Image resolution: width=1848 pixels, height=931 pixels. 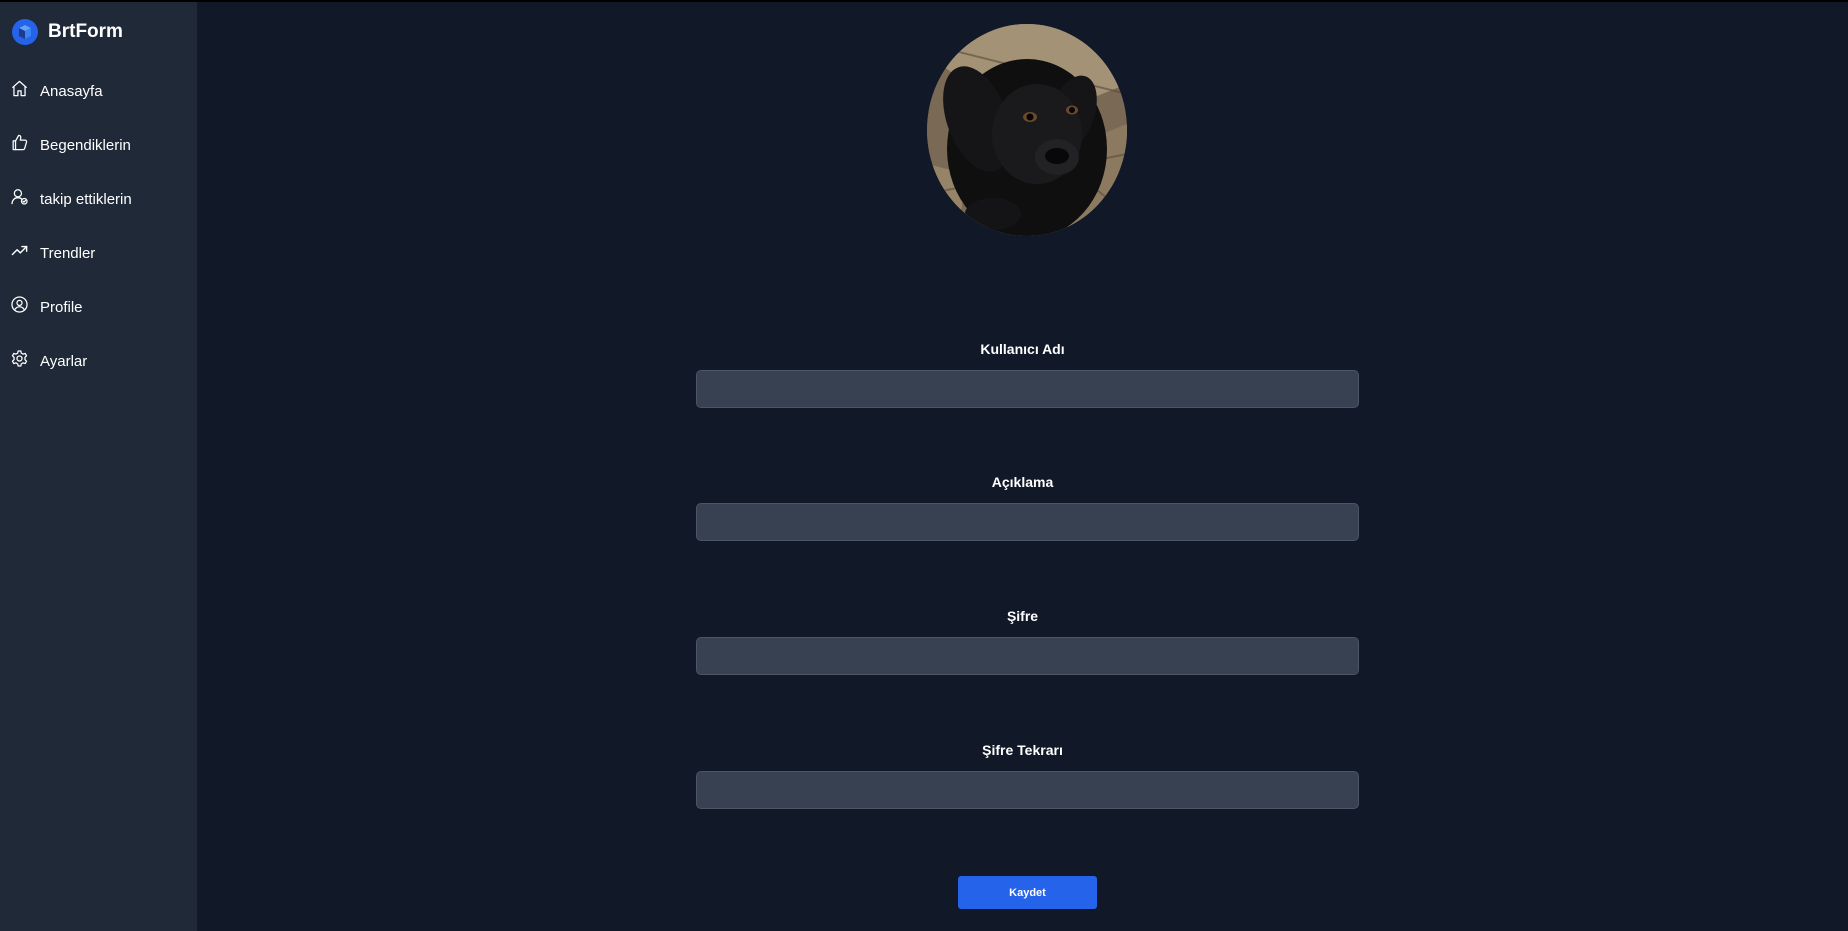 I want to click on user-circle-icon, so click(x=19, y=307).